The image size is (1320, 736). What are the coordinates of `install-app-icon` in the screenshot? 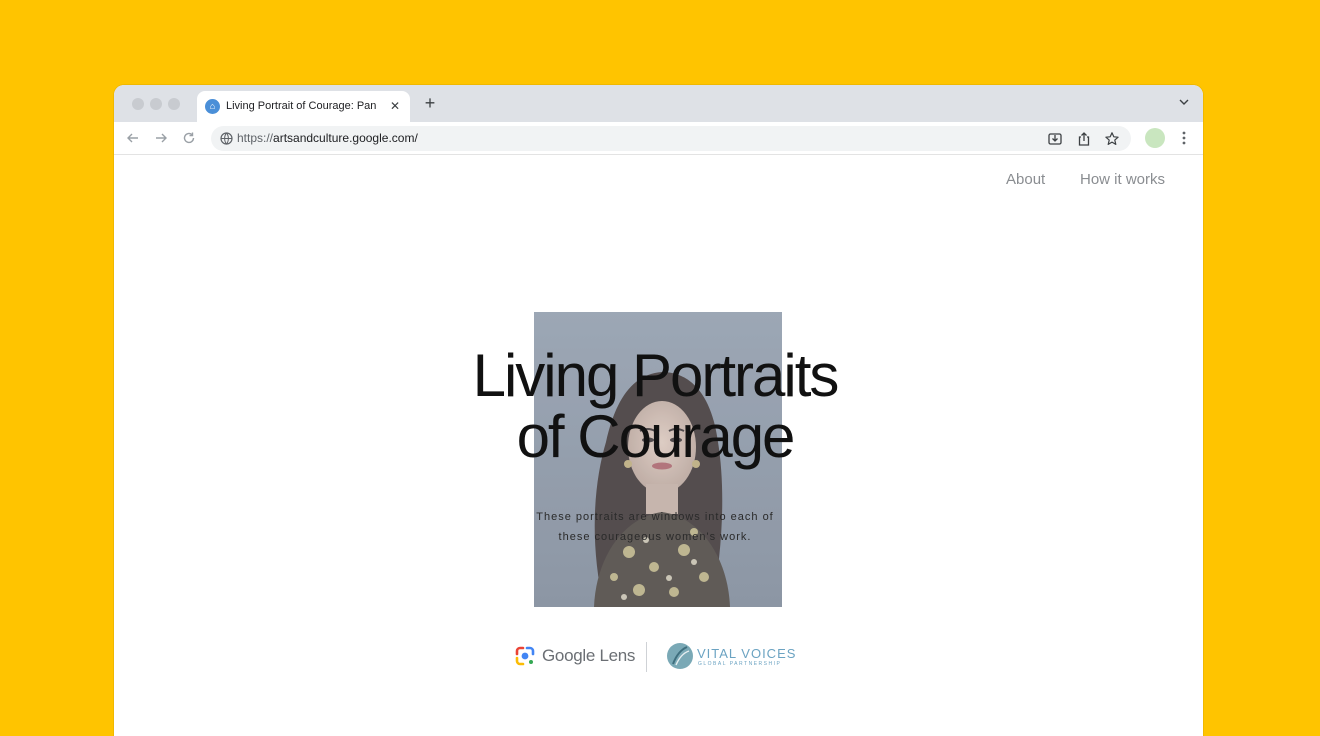 It's located at (1055, 139).